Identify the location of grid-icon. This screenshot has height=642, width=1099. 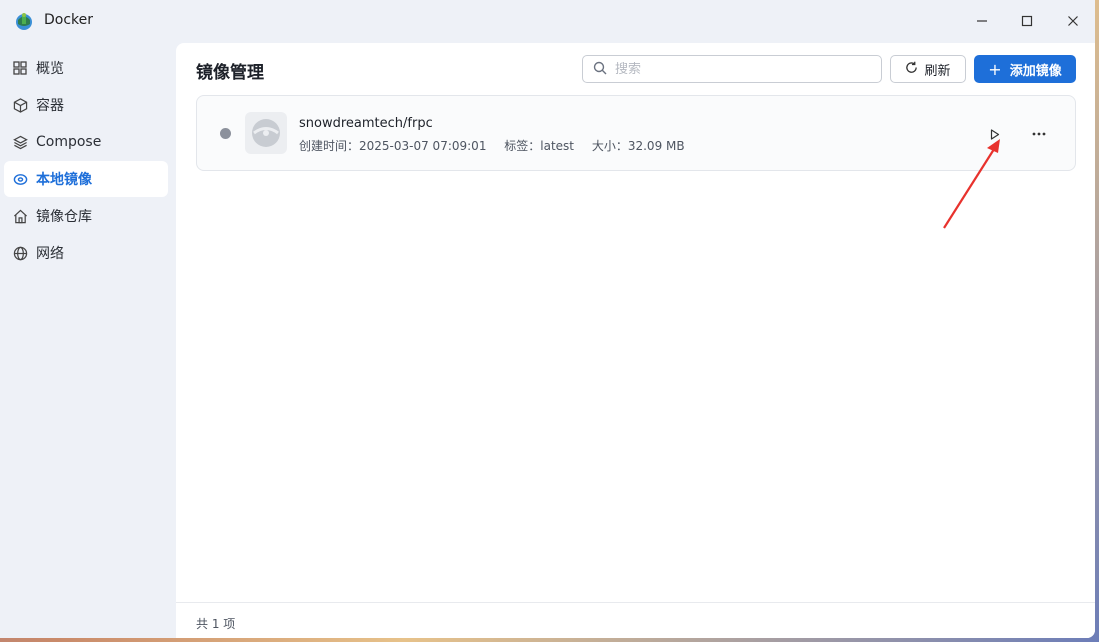
(20, 68).